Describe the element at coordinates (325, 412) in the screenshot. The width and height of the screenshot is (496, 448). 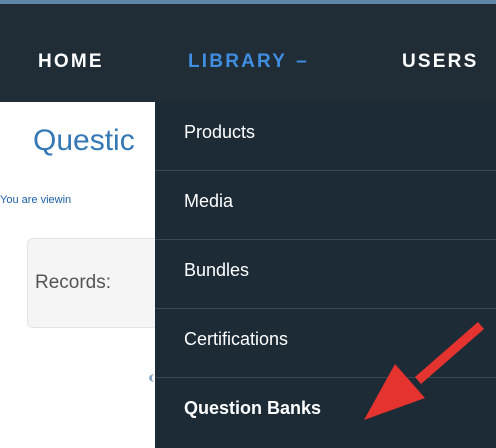
I see `menu-item-question-banks: Question Banks` at that location.